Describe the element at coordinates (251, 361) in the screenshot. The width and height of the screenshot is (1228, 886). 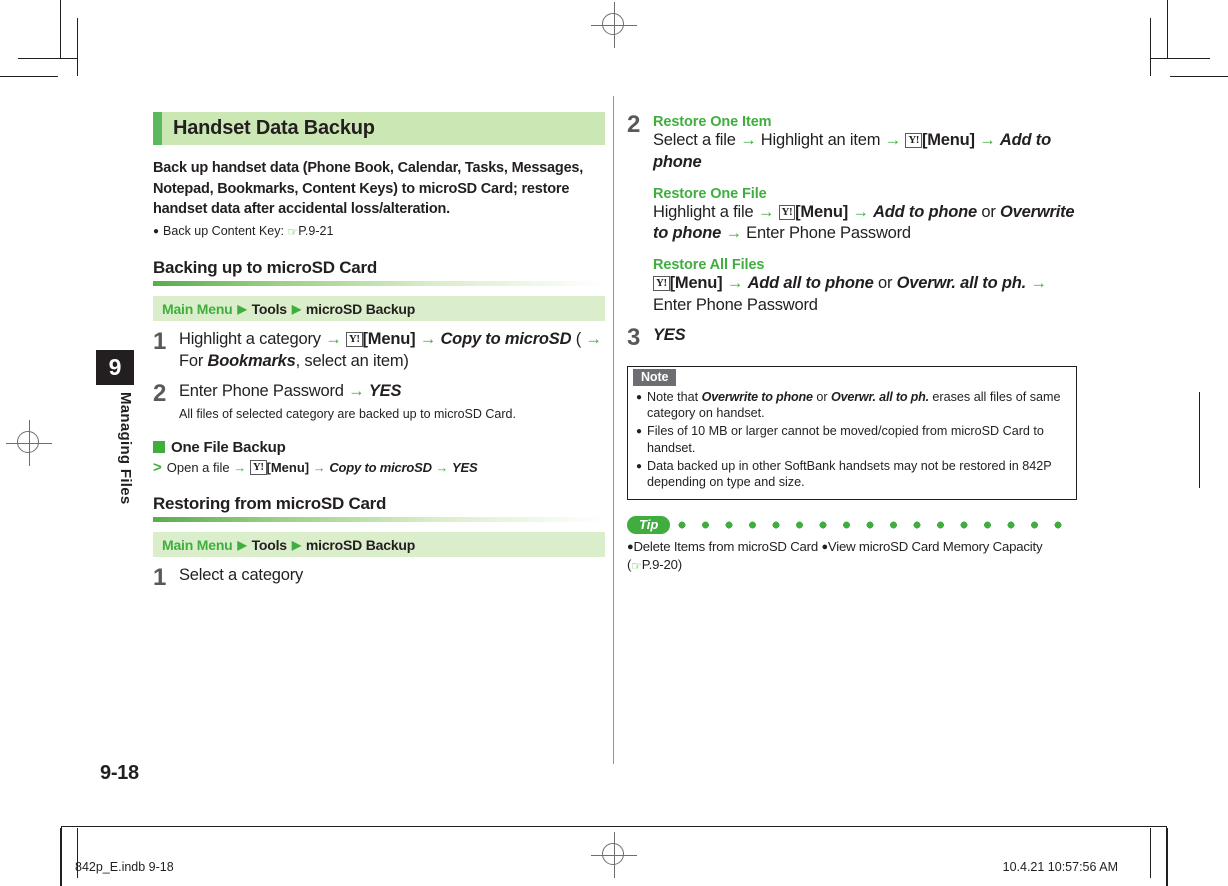
I see `menu-option-name: Bookmarks` at that location.